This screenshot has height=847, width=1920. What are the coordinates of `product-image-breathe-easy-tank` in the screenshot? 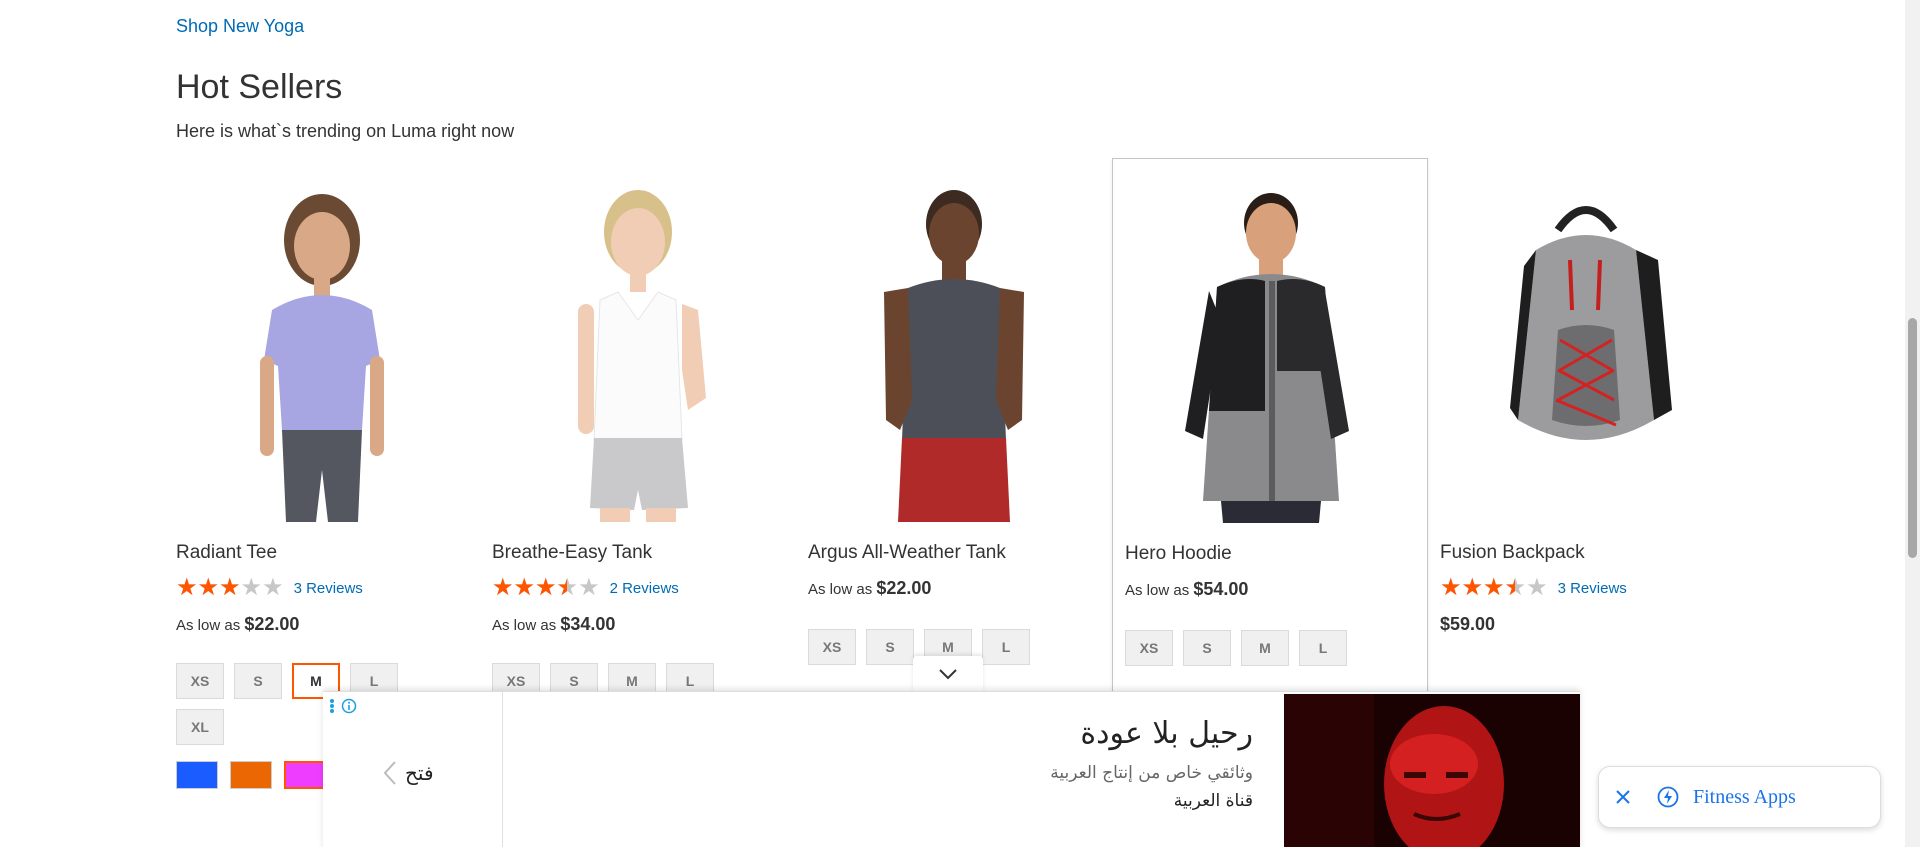 It's located at (638, 346).